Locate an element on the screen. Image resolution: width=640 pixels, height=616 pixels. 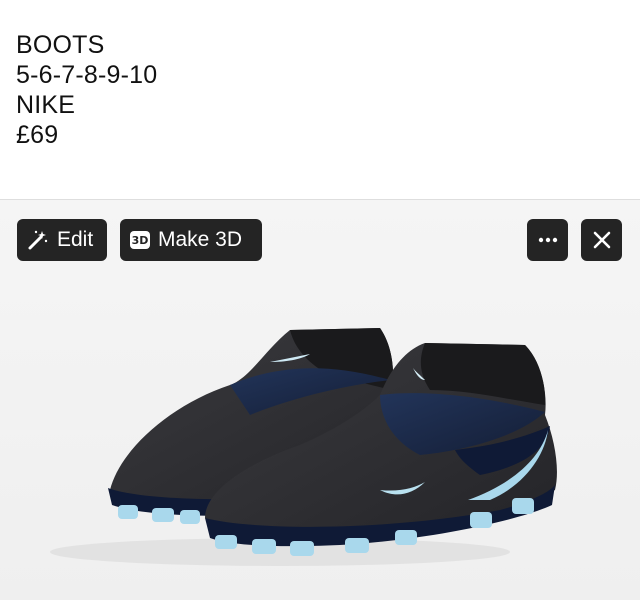
ellipsis-icon is located at coordinates (548, 240).